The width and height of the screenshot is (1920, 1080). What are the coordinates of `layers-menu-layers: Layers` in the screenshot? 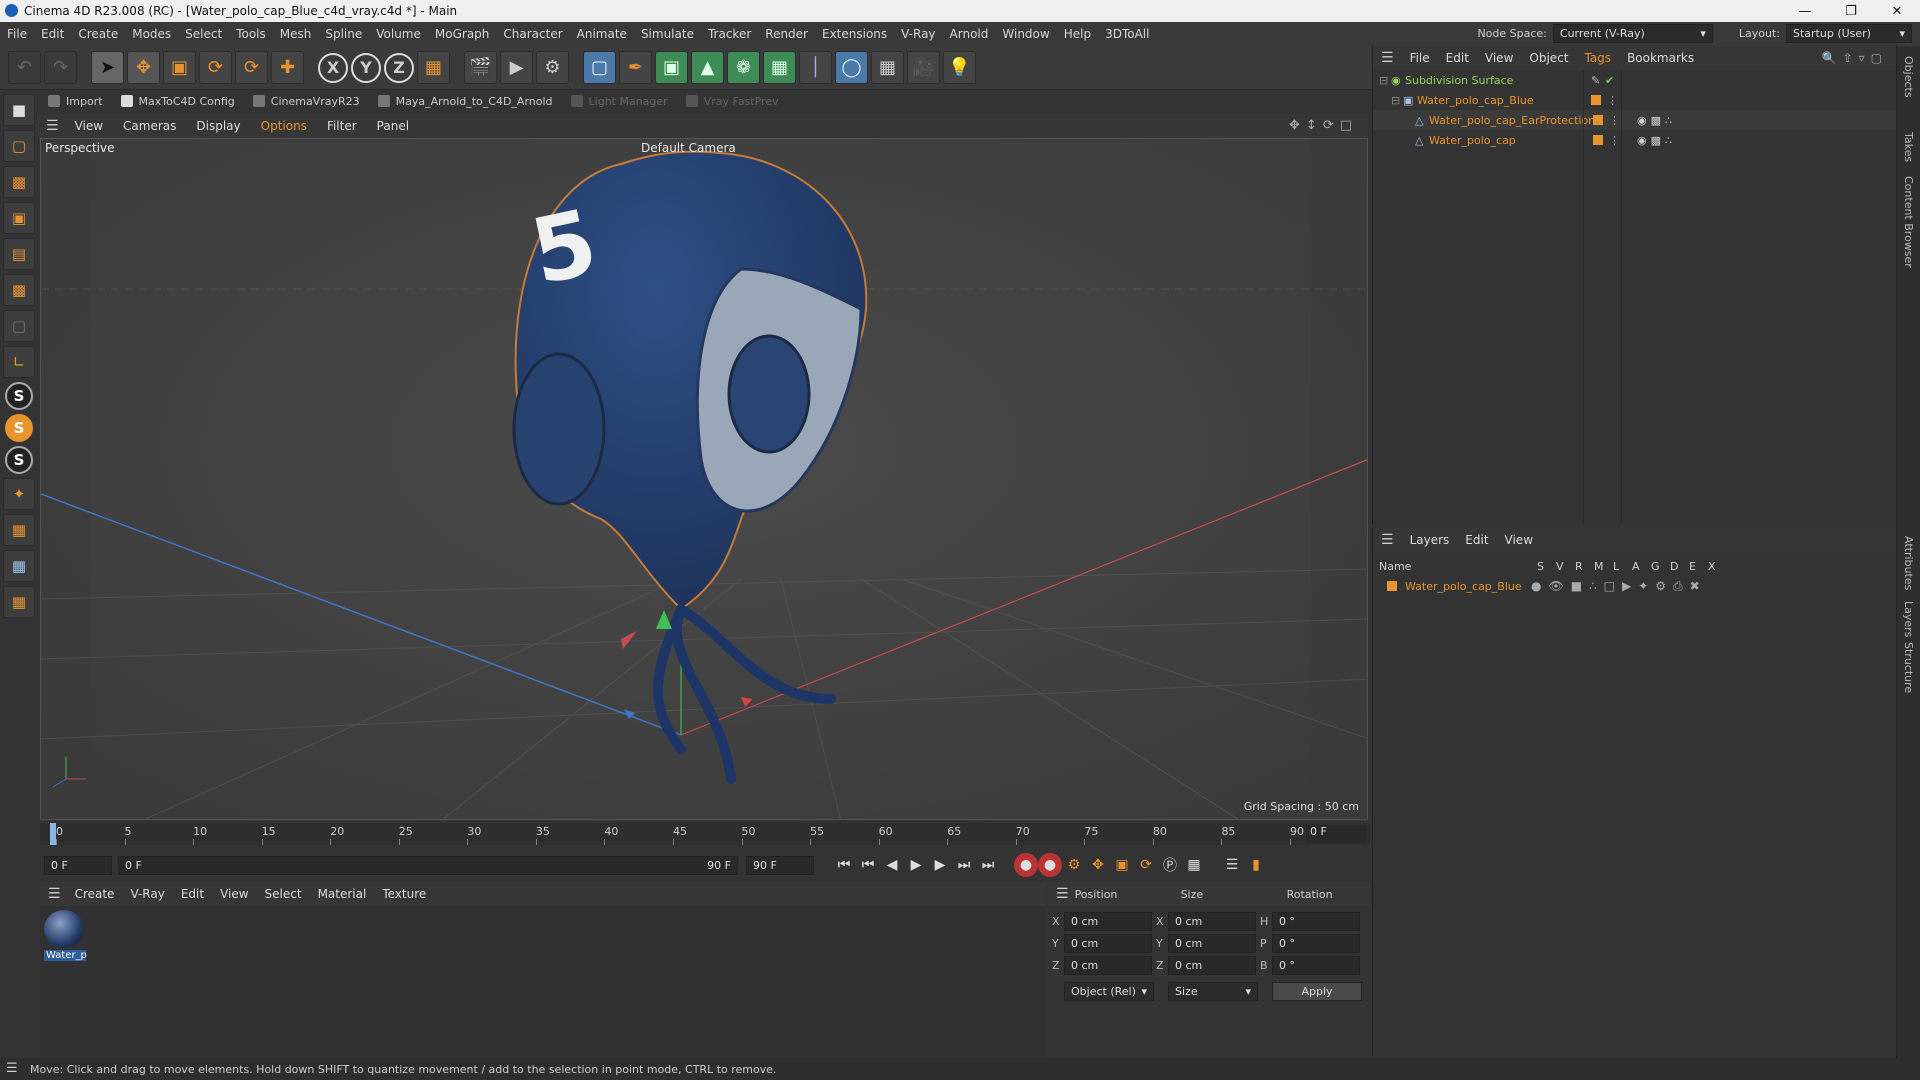 It's located at (1430, 540).